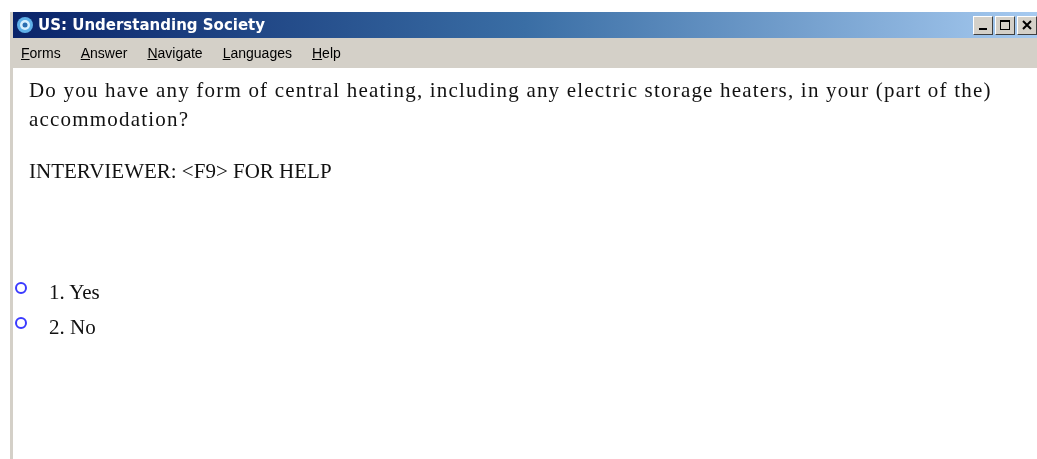 This screenshot has width=1037, height=459. I want to click on maximize-icon, so click(1005, 25).